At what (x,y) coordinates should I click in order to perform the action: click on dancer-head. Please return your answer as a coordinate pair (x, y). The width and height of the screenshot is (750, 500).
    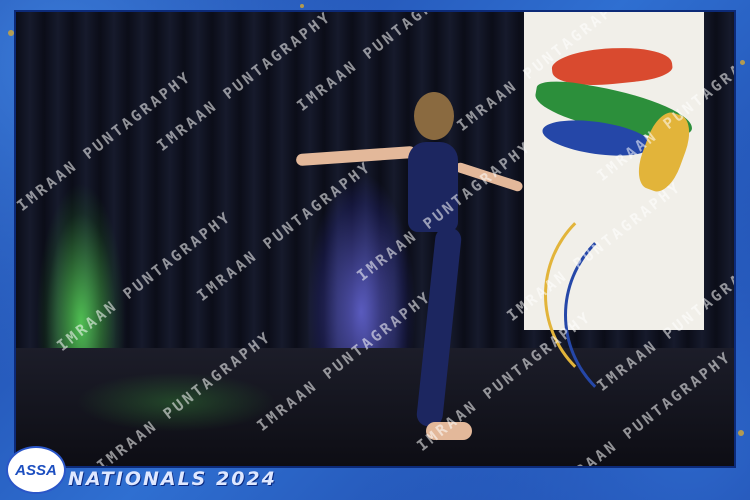
    Looking at the image, I should click on (434, 116).